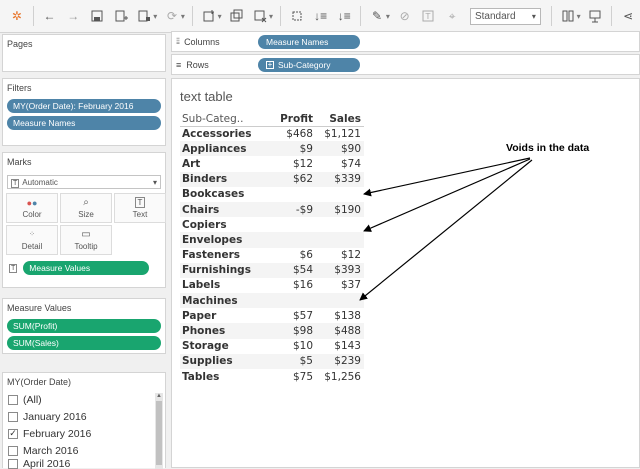 The height and width of the screenshot is (469, 640). What do you see at coordinates (84, 433) in the screenshot?
I see `filter-item-february-2016: ✓ February 2016` at bounding box center [84, 433].